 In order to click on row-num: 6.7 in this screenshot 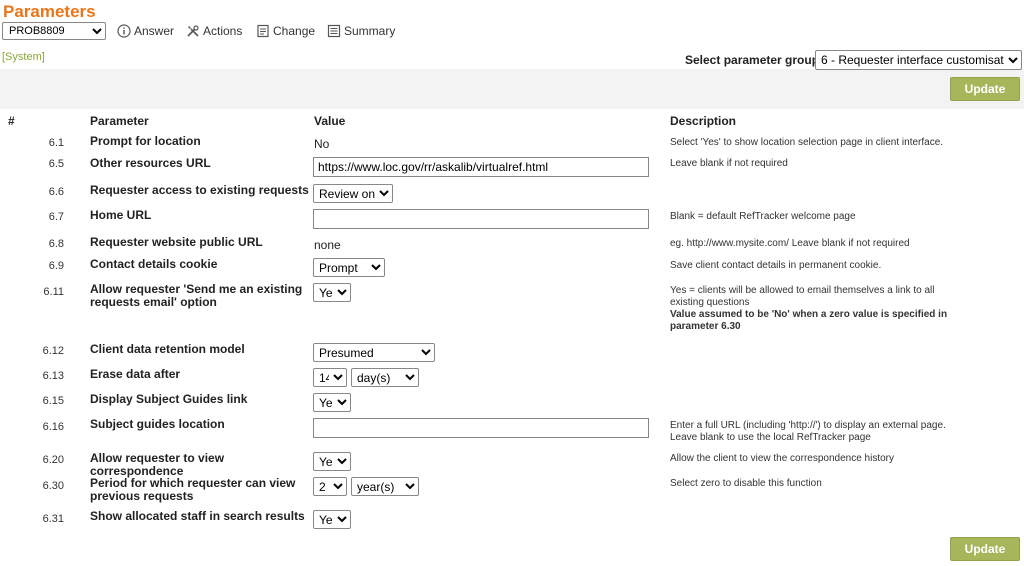, I will do `click(56, 217)`.